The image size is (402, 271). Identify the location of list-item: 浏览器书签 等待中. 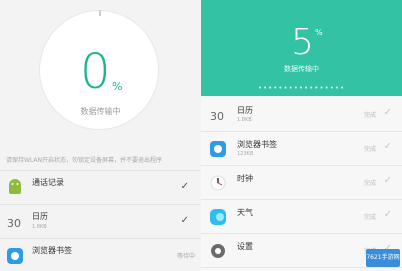
(100, 254).